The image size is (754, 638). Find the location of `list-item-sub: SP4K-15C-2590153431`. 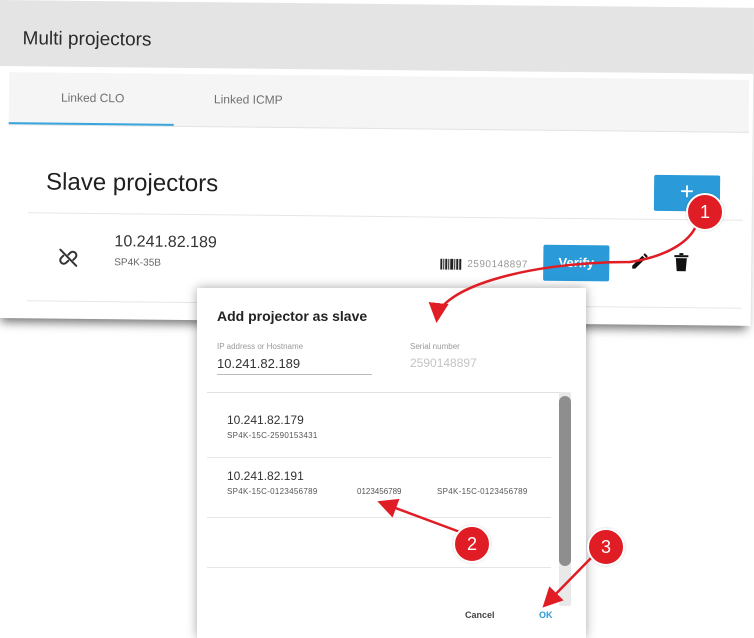

list-item-sub: SP4K-15C-2590153431 is located at coordinates (272, 435).